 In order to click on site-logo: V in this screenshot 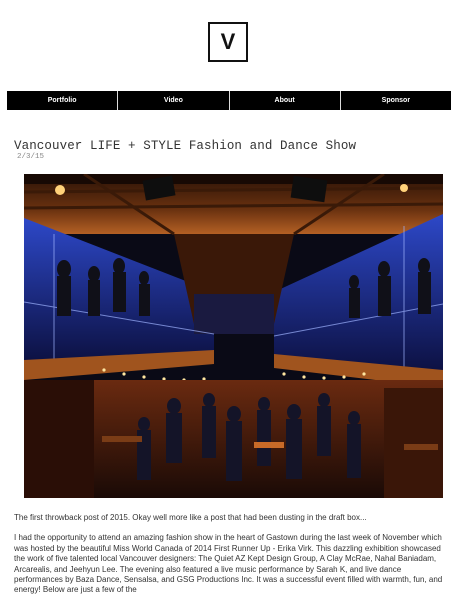, I will do `click(228, 42)`.